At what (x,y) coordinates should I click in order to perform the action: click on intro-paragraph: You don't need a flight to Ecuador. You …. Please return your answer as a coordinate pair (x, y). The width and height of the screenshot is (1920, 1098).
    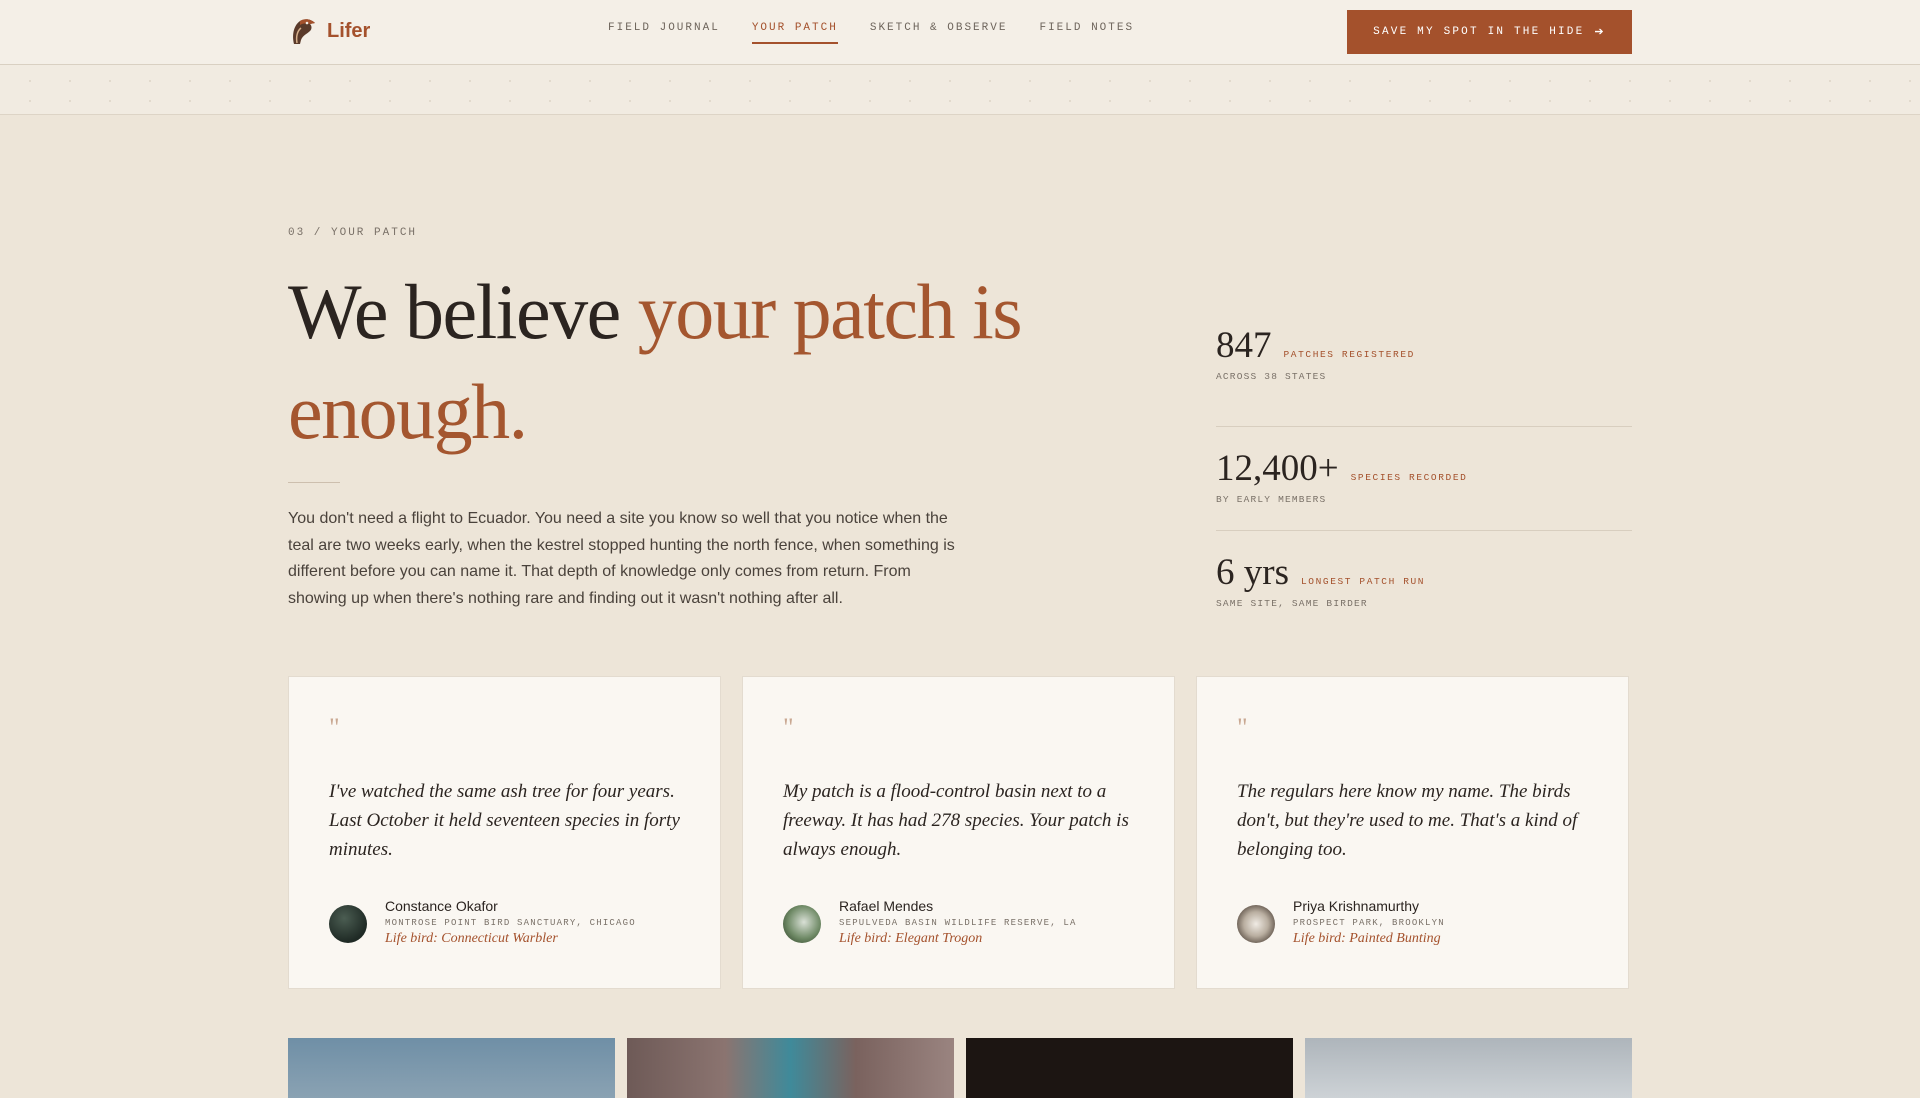
    Looking at the image, I should click on (621, 558).